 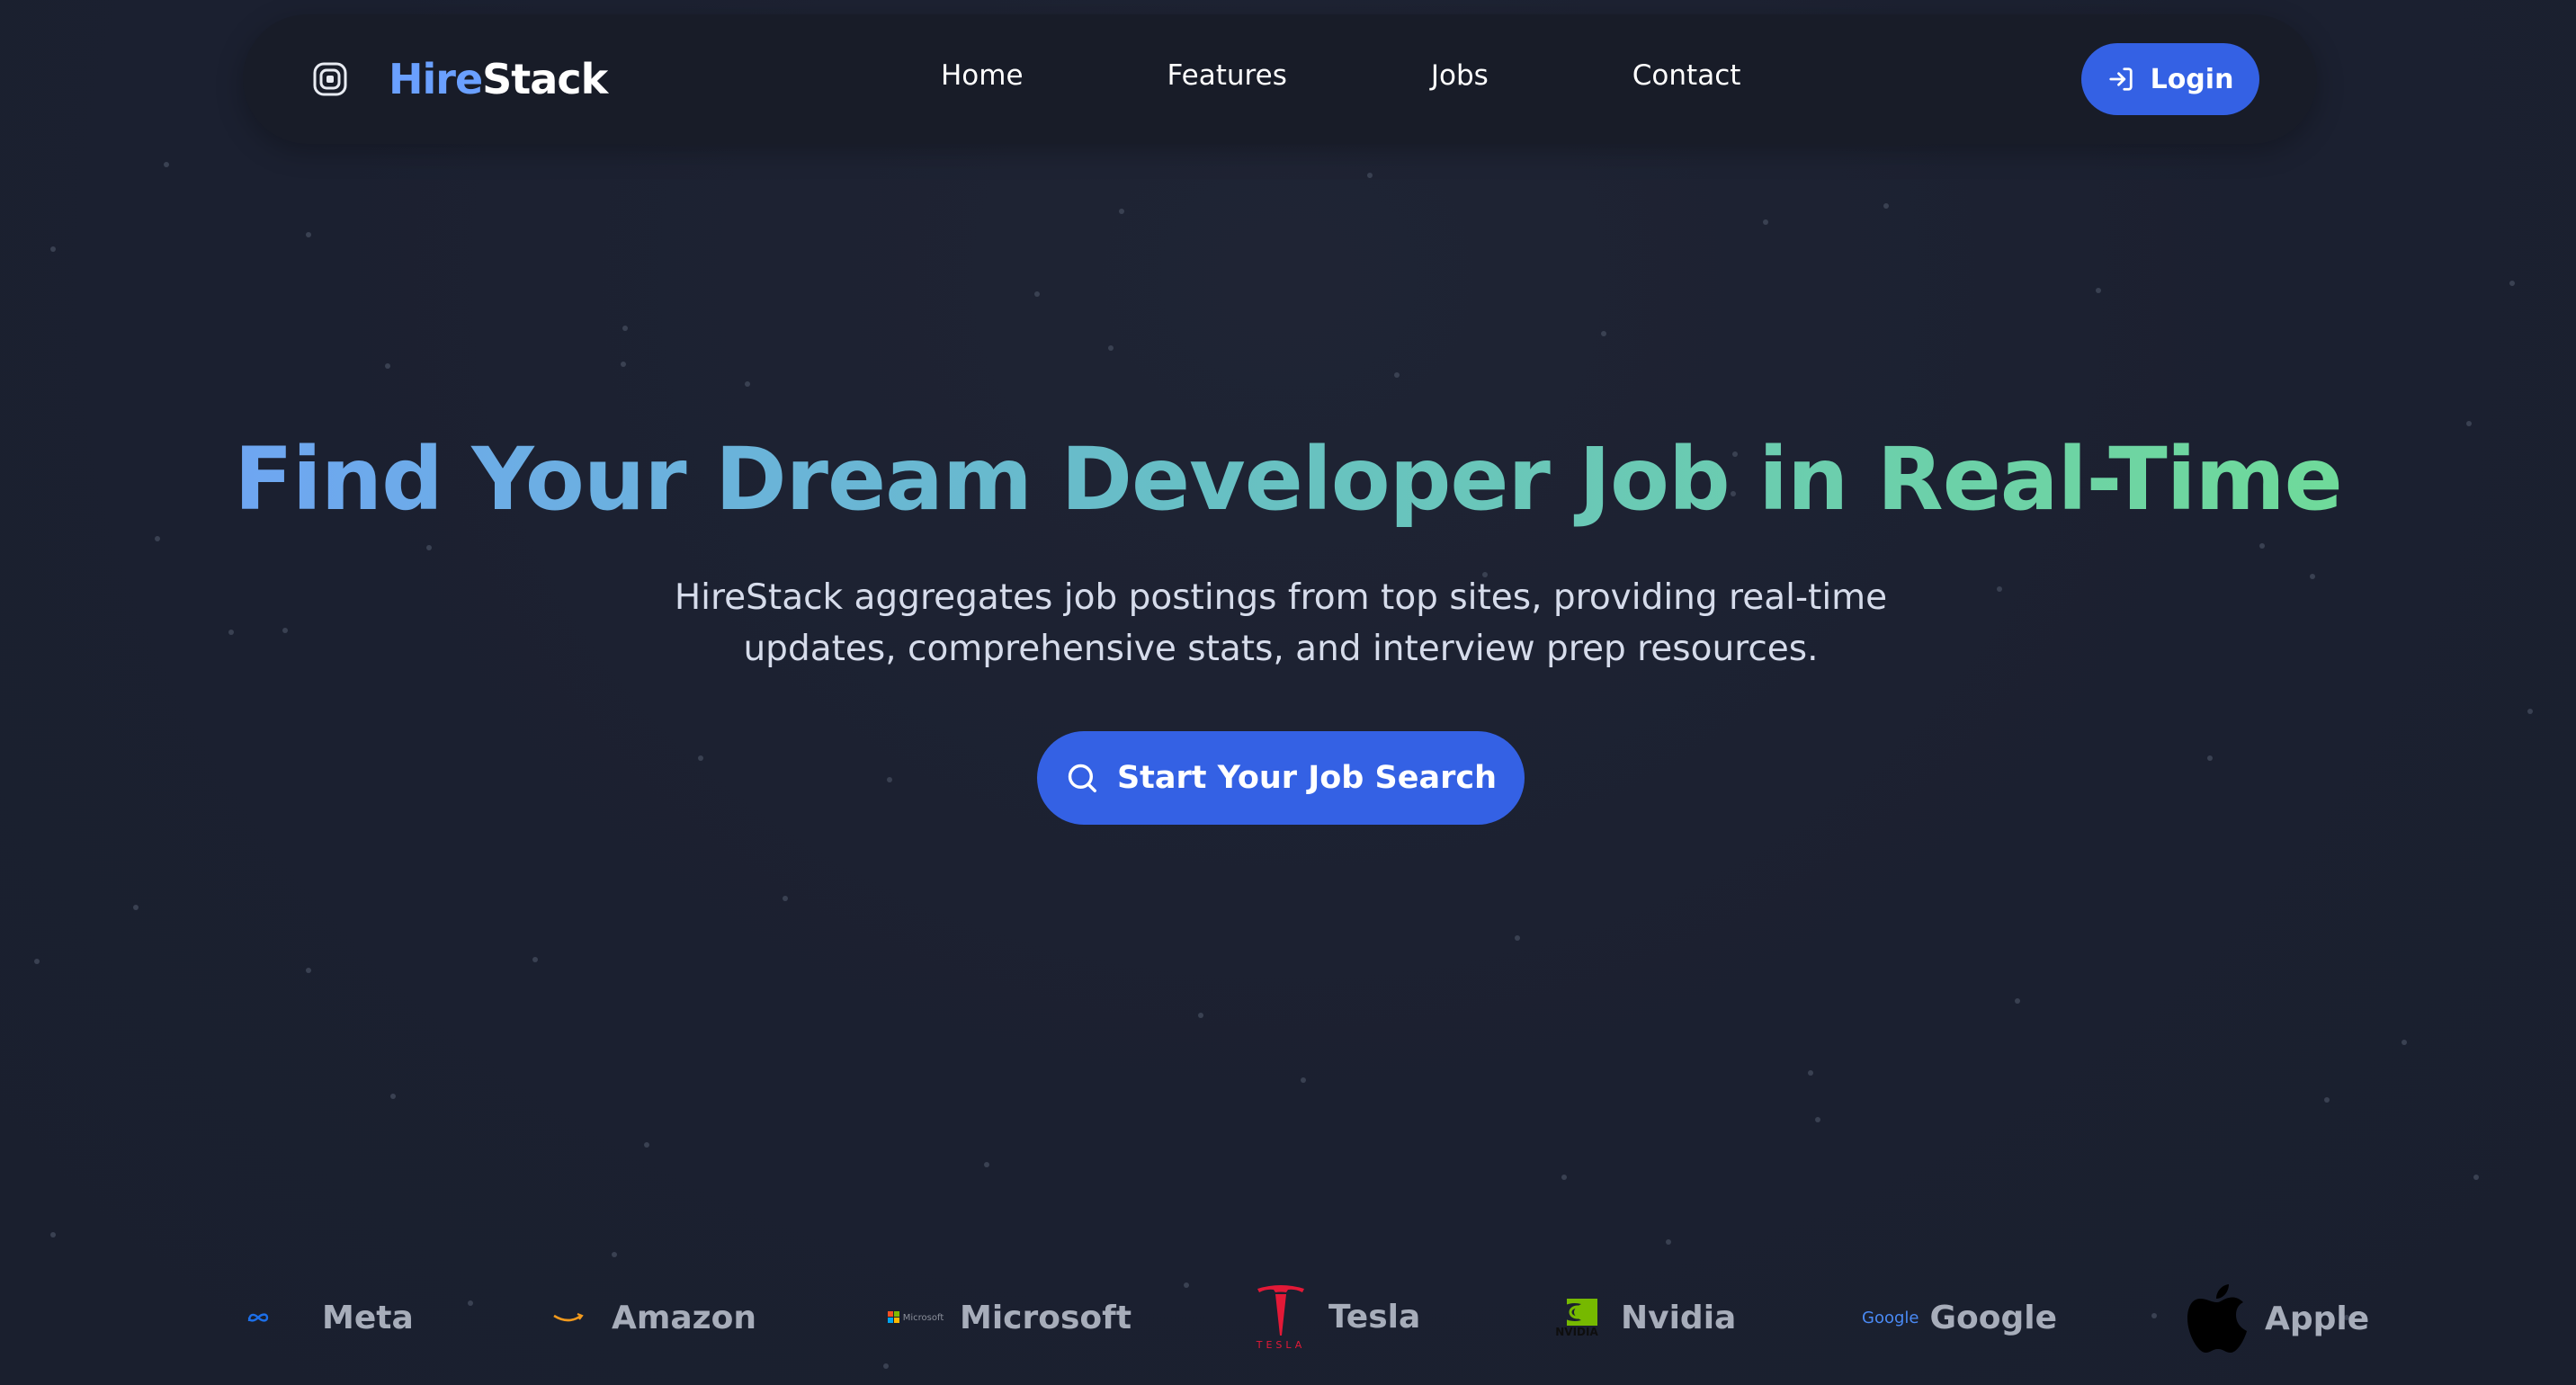 I want to click on nav-link-jobs: Jobs, so click(x=1460, y=75).